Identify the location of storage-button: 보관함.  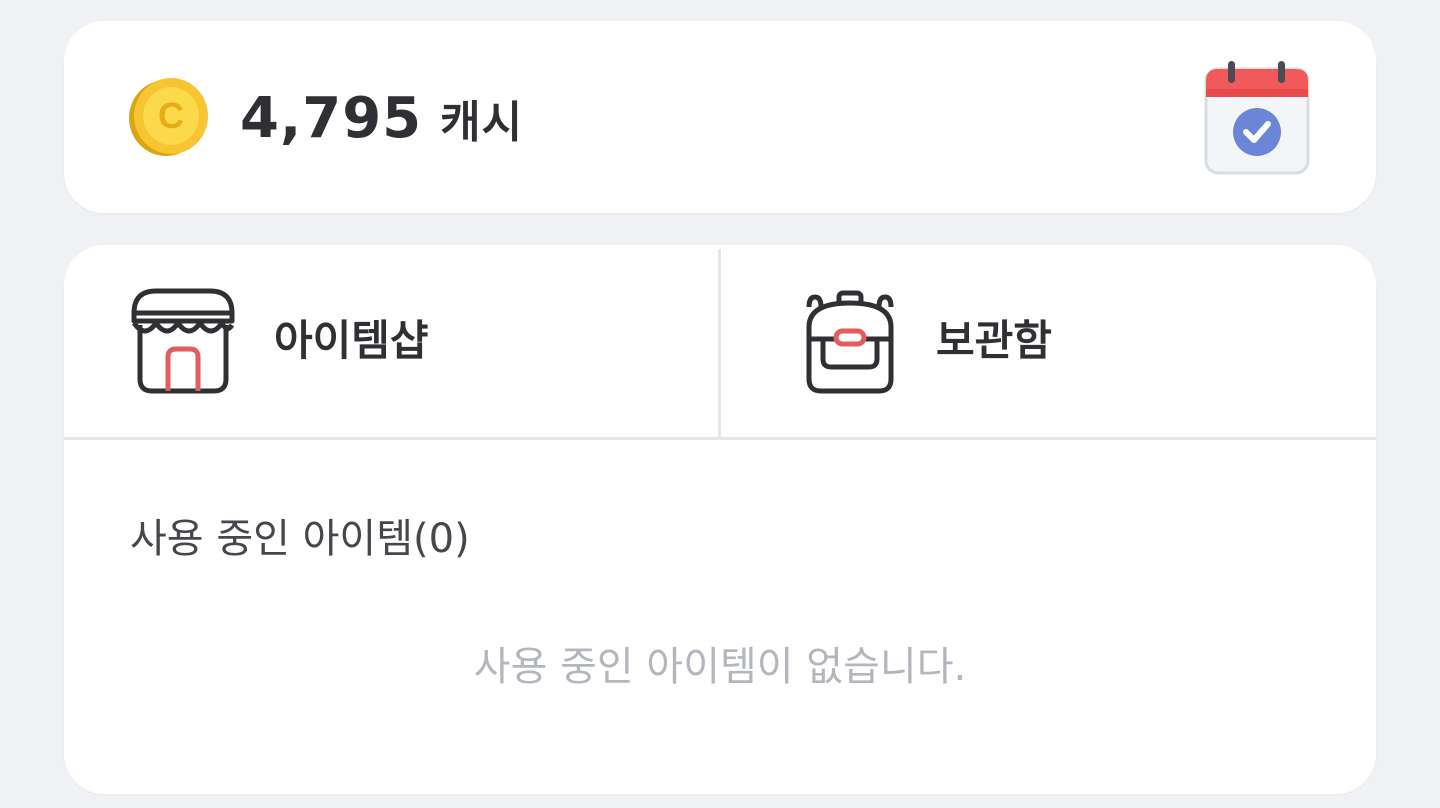
(1048, 341).